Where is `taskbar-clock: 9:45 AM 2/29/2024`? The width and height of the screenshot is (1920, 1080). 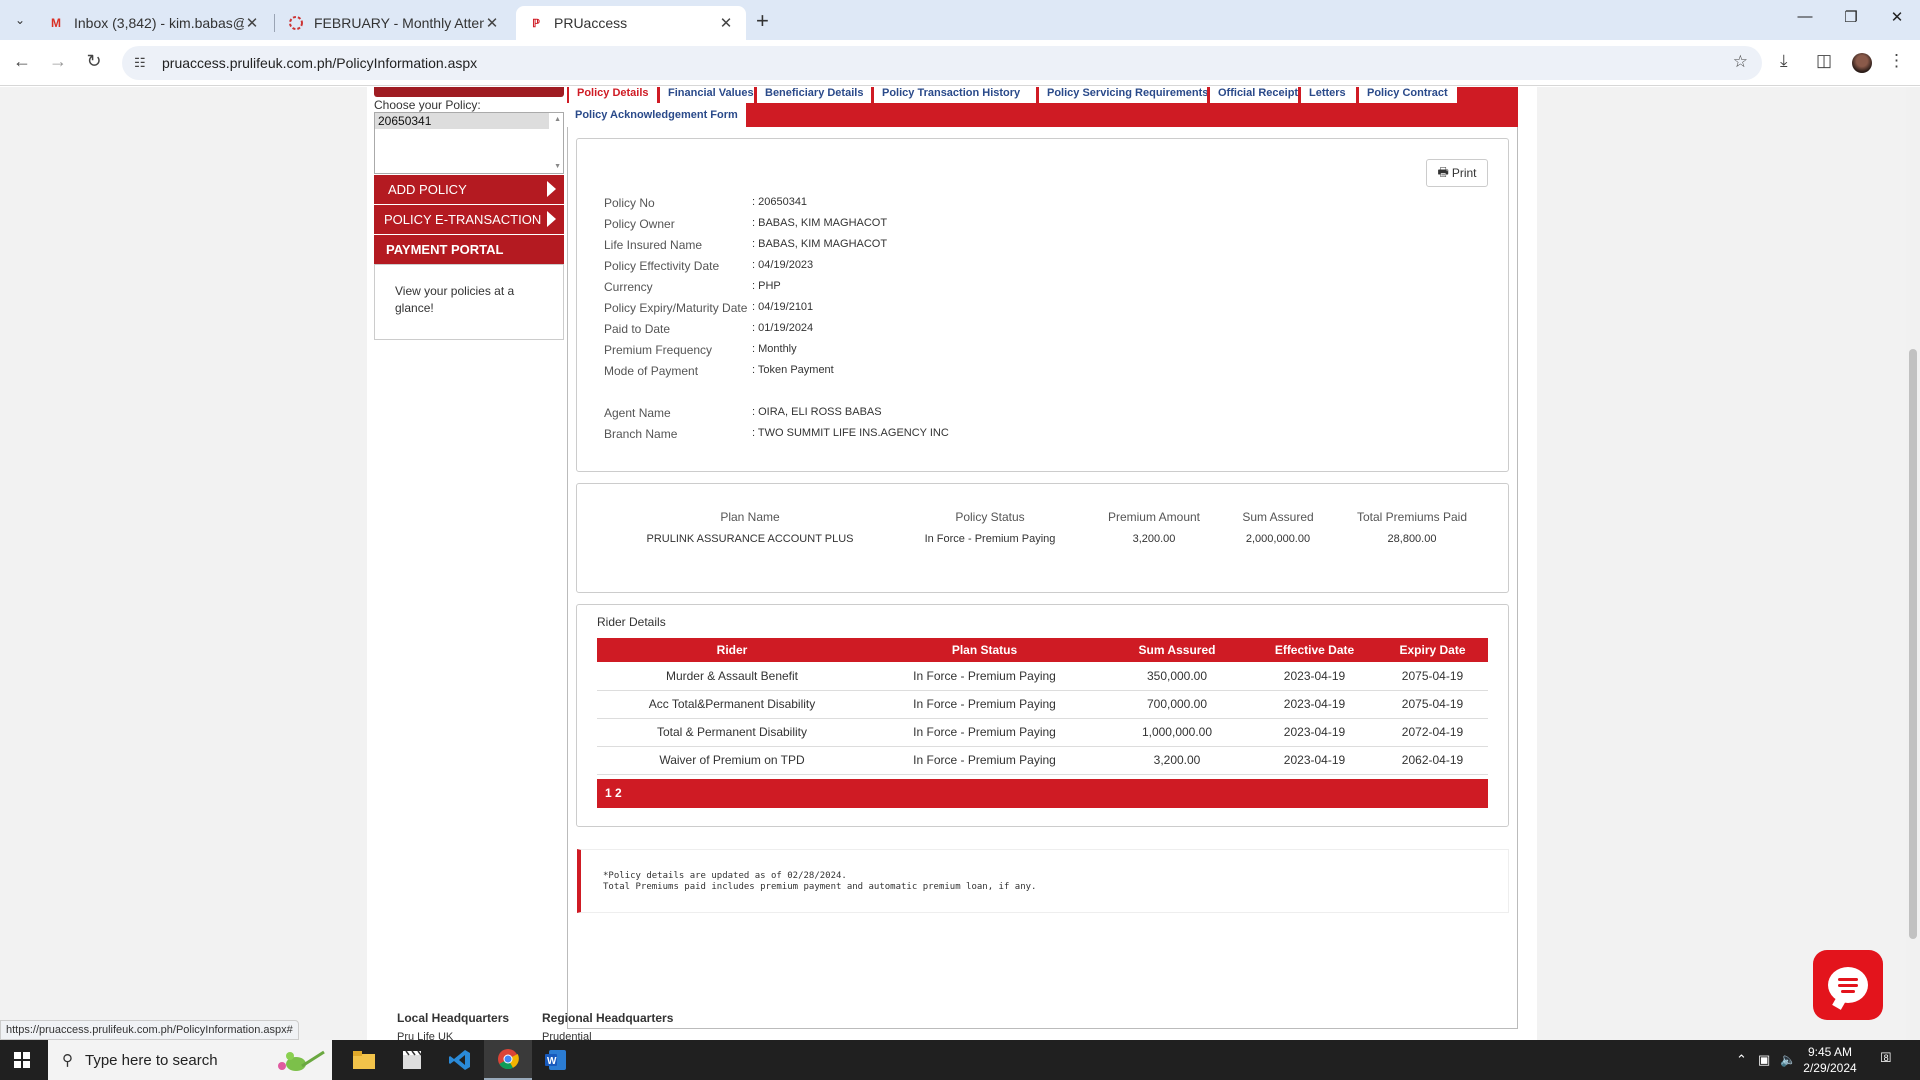
taskbar-clock: 9:45 AM 2/29/2024 is located at coordinates (1830, 1060).